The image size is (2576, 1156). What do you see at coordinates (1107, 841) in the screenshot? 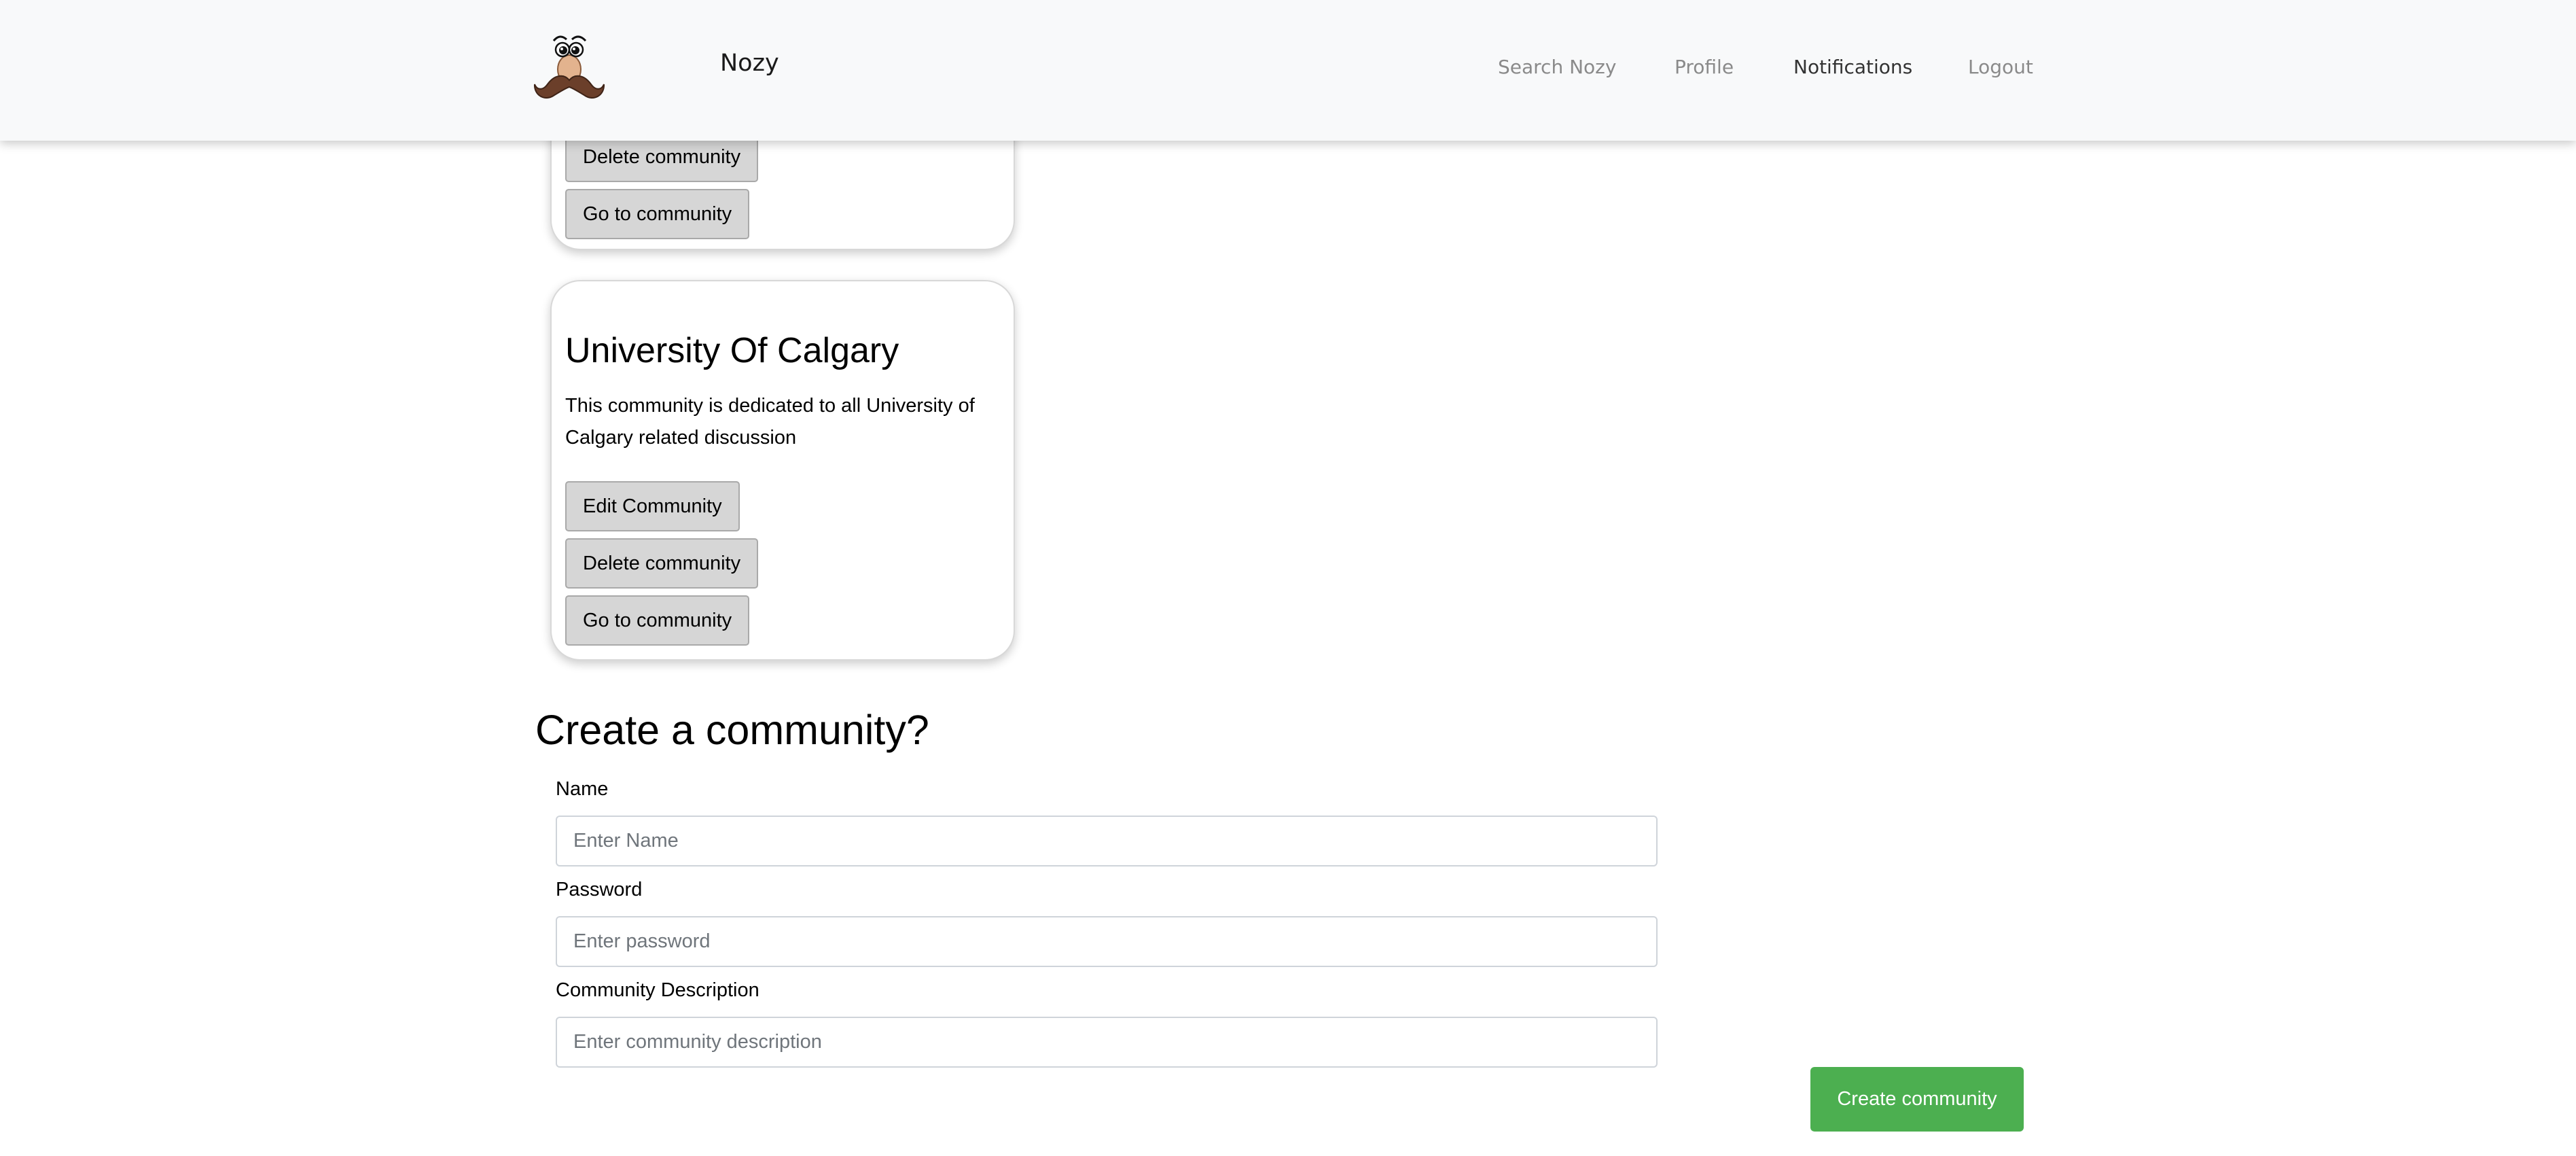
I see `community-name-input` at bounding box center [1107, 841].